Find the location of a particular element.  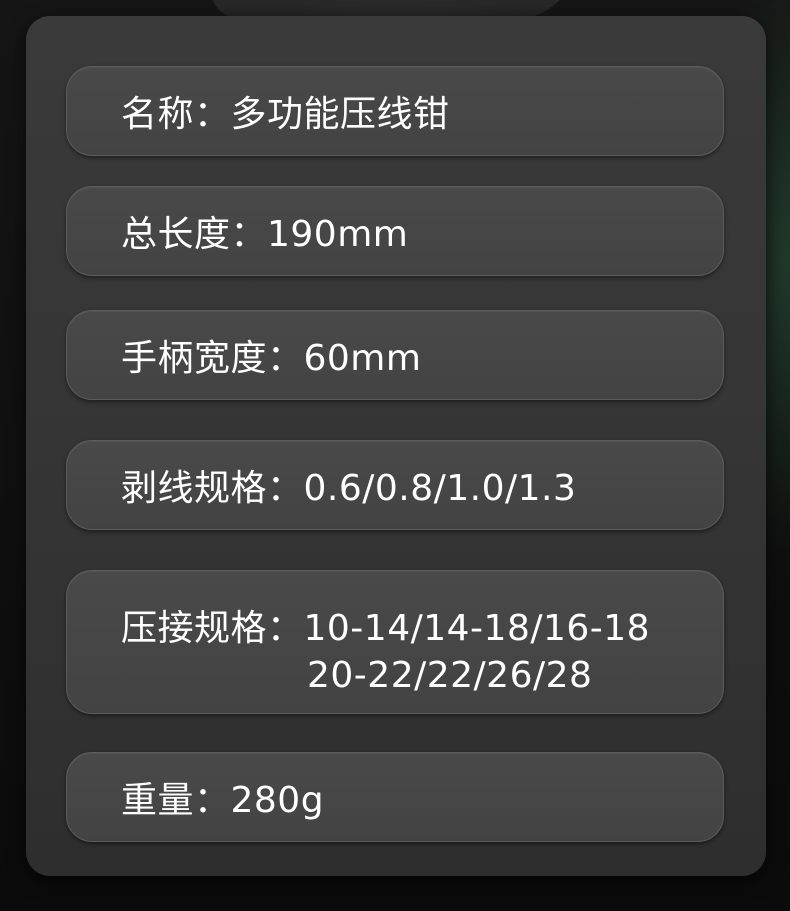

spec-name-text: 名称：多功能压线钳 is located at coordinates (285, 114).